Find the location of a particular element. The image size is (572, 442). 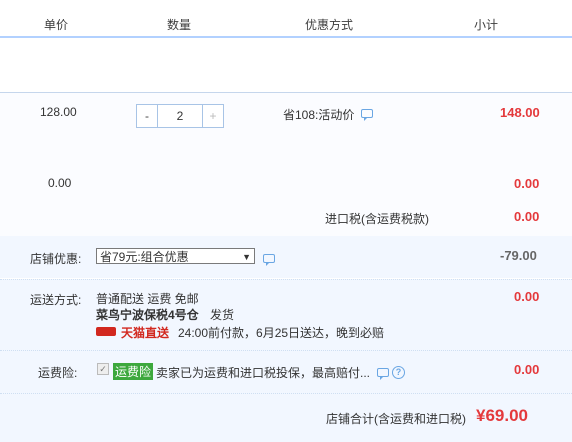

discount-chat-icon is located at coordinates (367, 114).